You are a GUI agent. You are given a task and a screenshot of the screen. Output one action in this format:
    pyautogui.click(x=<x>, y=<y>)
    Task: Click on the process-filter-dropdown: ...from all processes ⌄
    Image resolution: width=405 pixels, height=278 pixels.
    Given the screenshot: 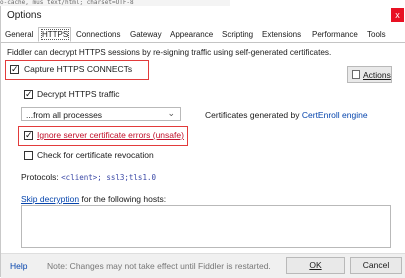 What is the action you would take?
    pyautogui.click(x=101, y=114)
    